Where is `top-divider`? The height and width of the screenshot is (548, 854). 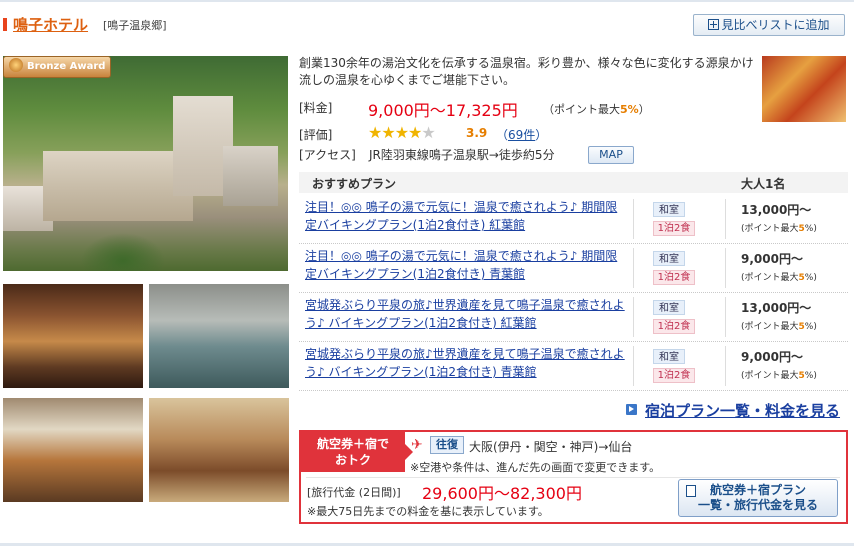 top-divider is located at coordinates (427, 1).